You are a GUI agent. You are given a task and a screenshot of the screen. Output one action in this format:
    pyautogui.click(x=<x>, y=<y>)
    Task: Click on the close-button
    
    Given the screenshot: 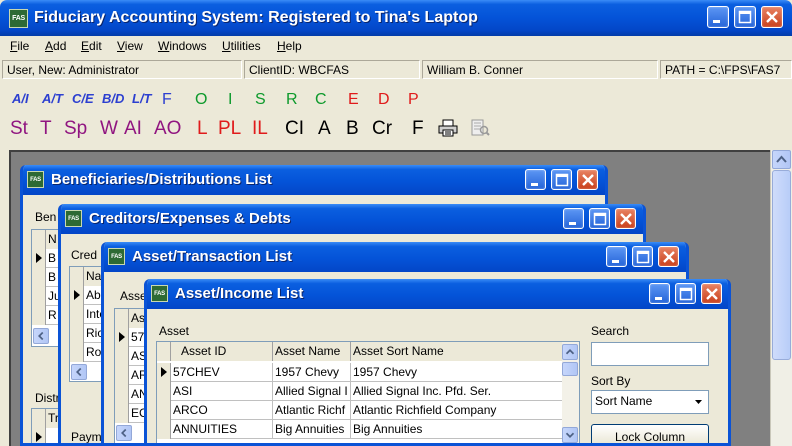 What is the action you would take?
    pyautogui.click(x=772, y=17)
    